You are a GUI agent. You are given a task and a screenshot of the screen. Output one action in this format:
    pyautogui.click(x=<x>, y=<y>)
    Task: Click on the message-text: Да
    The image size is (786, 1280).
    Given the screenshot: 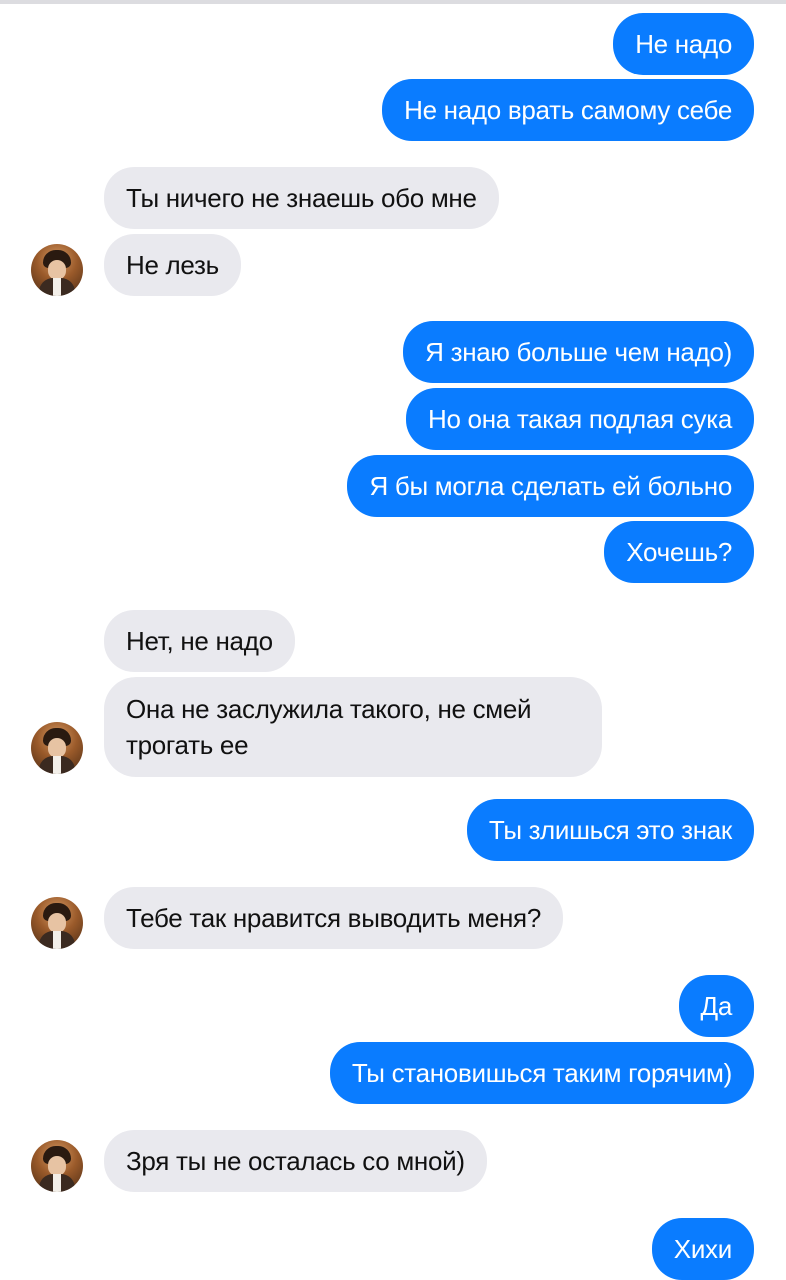 What is the action you would take?
    pyautogui.click(x=716, y=1006)
    